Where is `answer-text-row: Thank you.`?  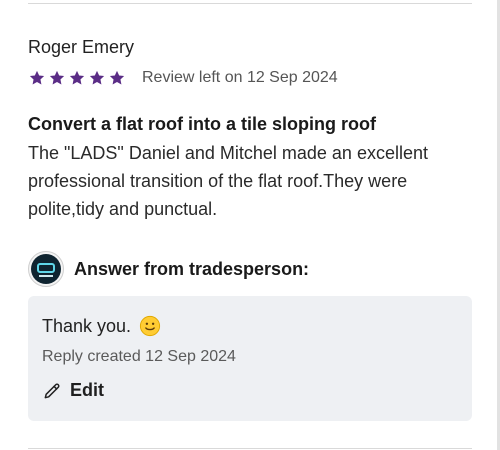
answer-text-row: Thank you. is located at coordinates (250, 326).